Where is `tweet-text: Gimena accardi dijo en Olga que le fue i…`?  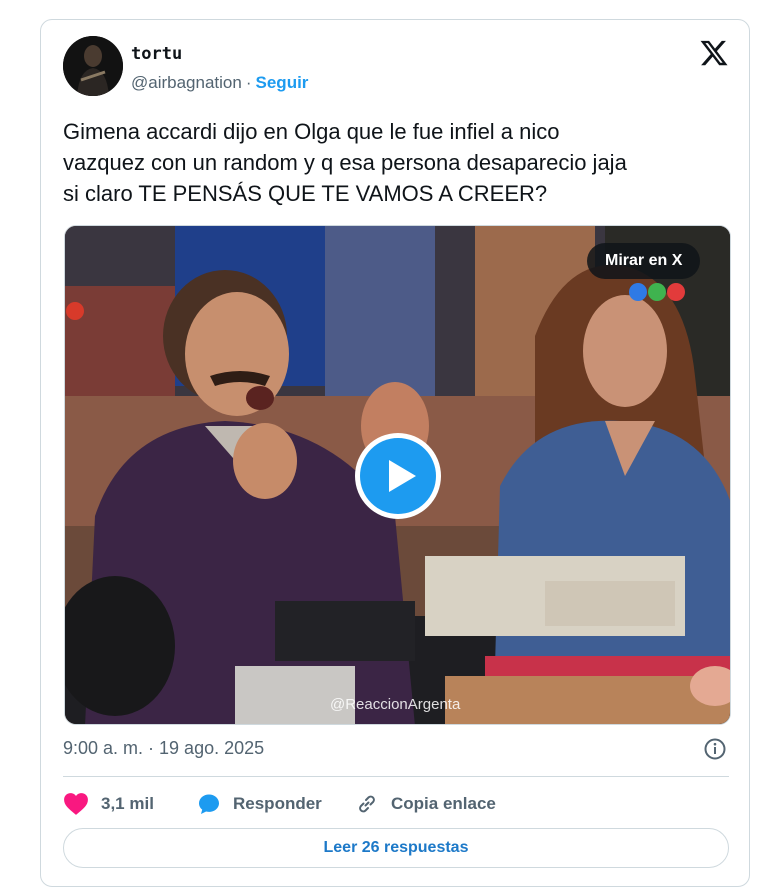
tweet-text: Gimena accardi dijo en Olga que le fue i… is located at coordinates (345, 162).